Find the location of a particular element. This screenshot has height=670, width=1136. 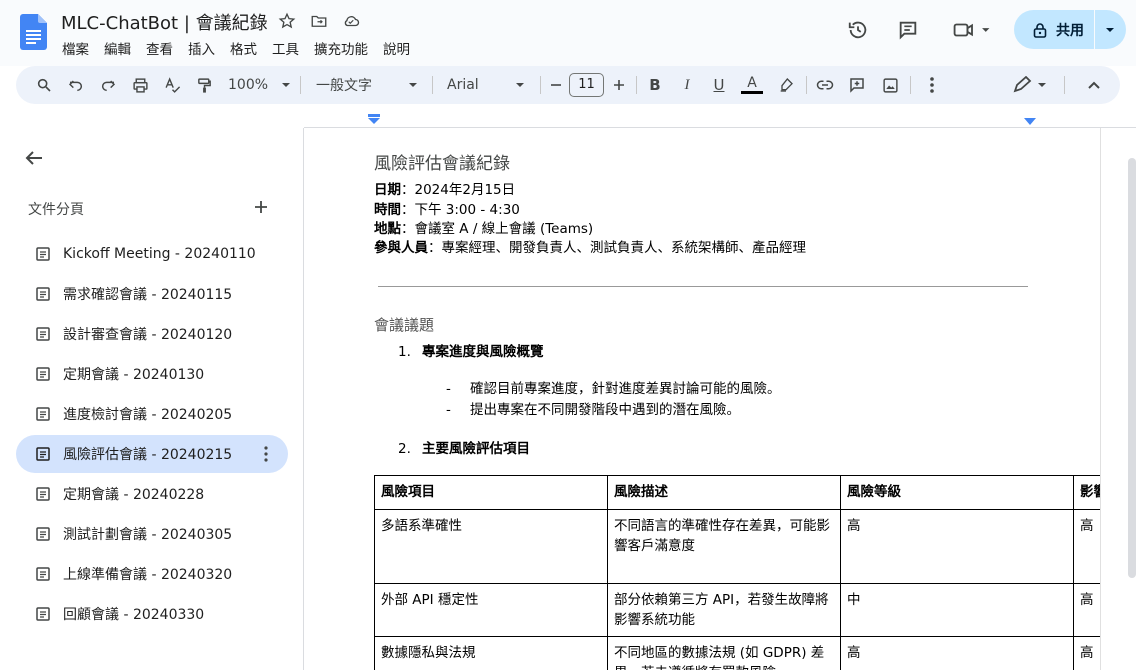

sidebar-item-label: 設計審查會議 - 20240120 is located at coordinates (148, 335).